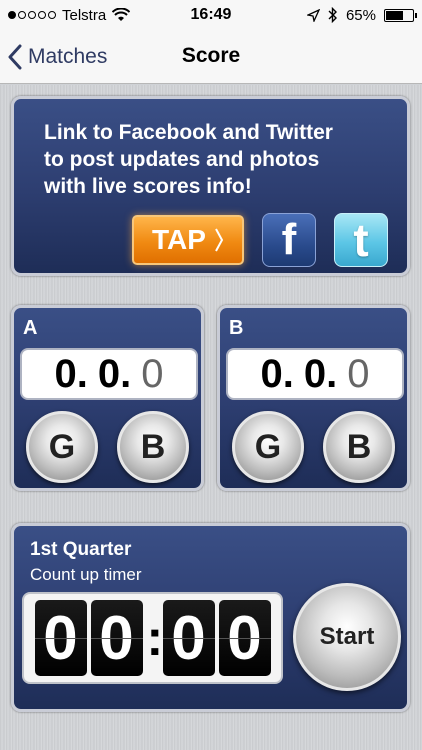 This screenshot has width=422, height=750. I want to click on team-b-behind-button: B, so click(359, 447).